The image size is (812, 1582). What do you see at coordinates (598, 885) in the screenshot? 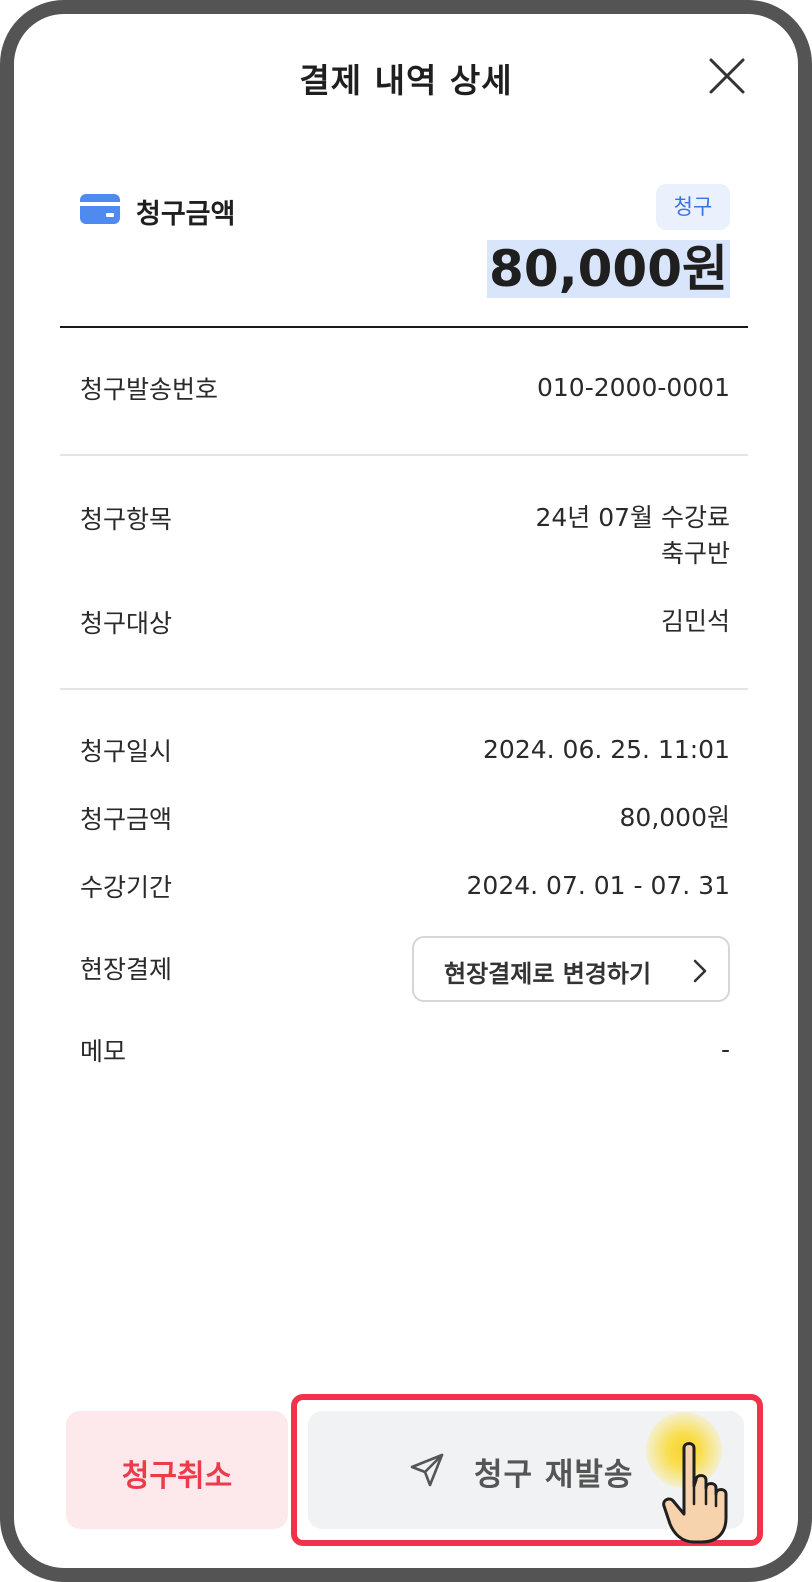
I see `period-value: 2024. 07. 01 - 07. 31` at bounding box center [598, 885].